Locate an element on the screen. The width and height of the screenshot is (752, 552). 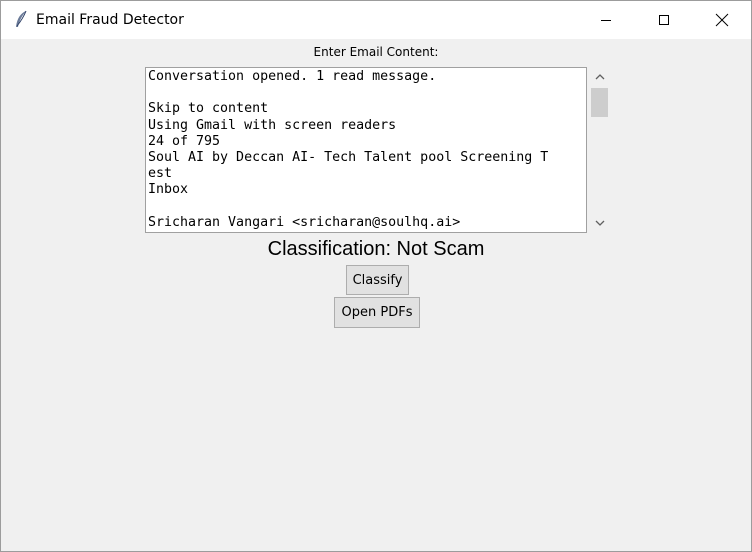
textarea-scrollbar is located at coordinates (599, 150).